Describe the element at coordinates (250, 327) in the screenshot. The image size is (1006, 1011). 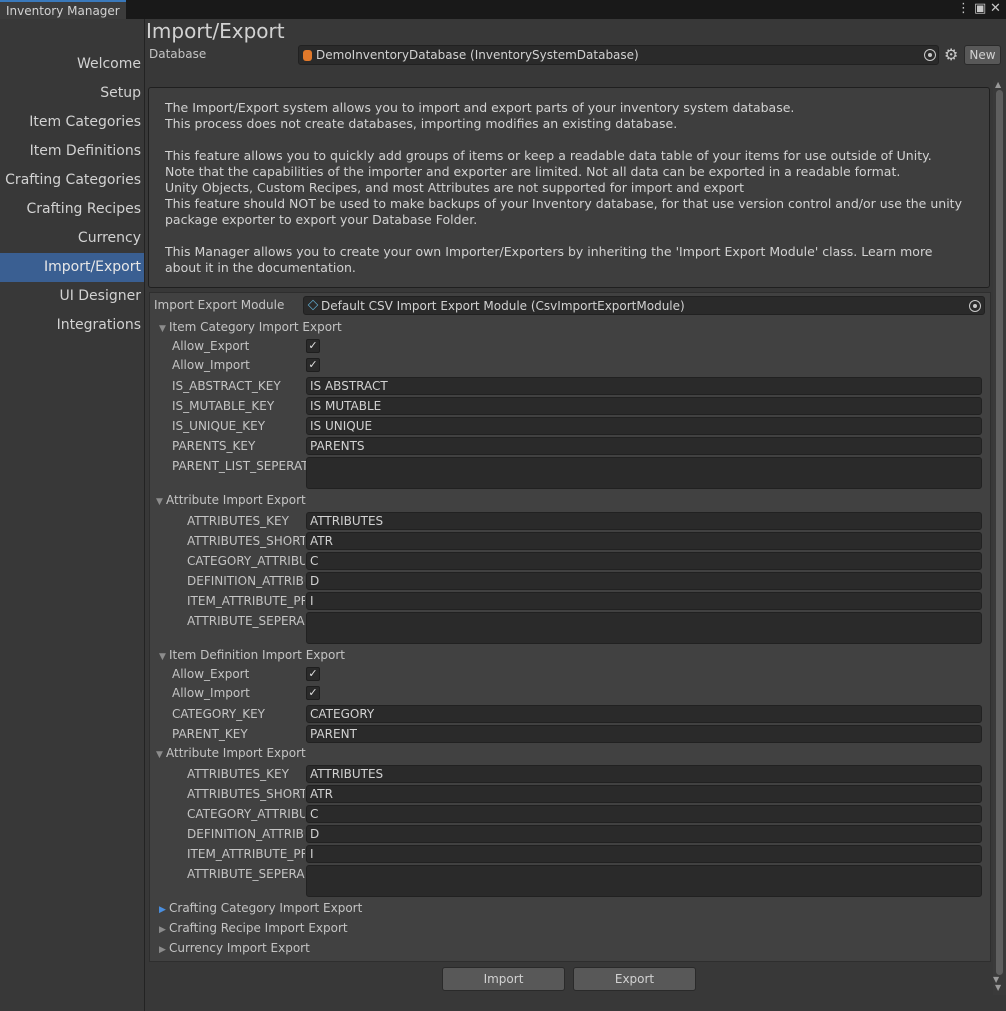
I see `item-category-foldout: ▼ Item Category Import Export` at that location.